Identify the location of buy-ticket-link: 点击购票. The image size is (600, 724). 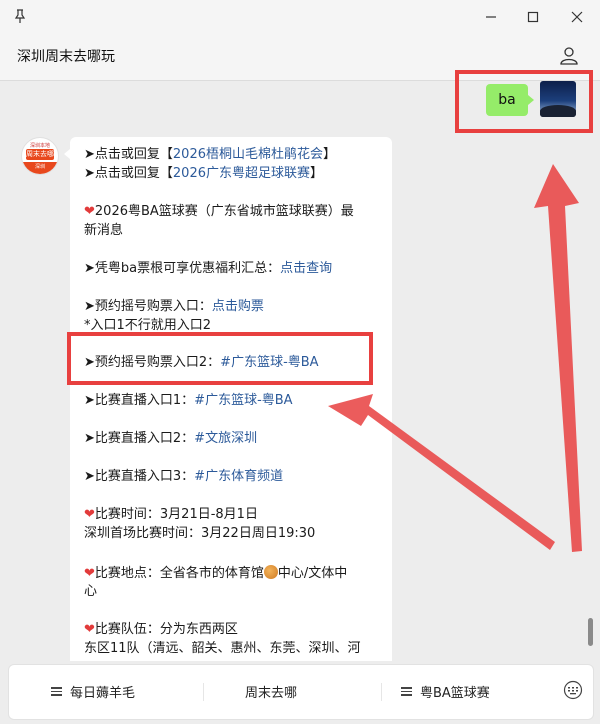
(238, 306).